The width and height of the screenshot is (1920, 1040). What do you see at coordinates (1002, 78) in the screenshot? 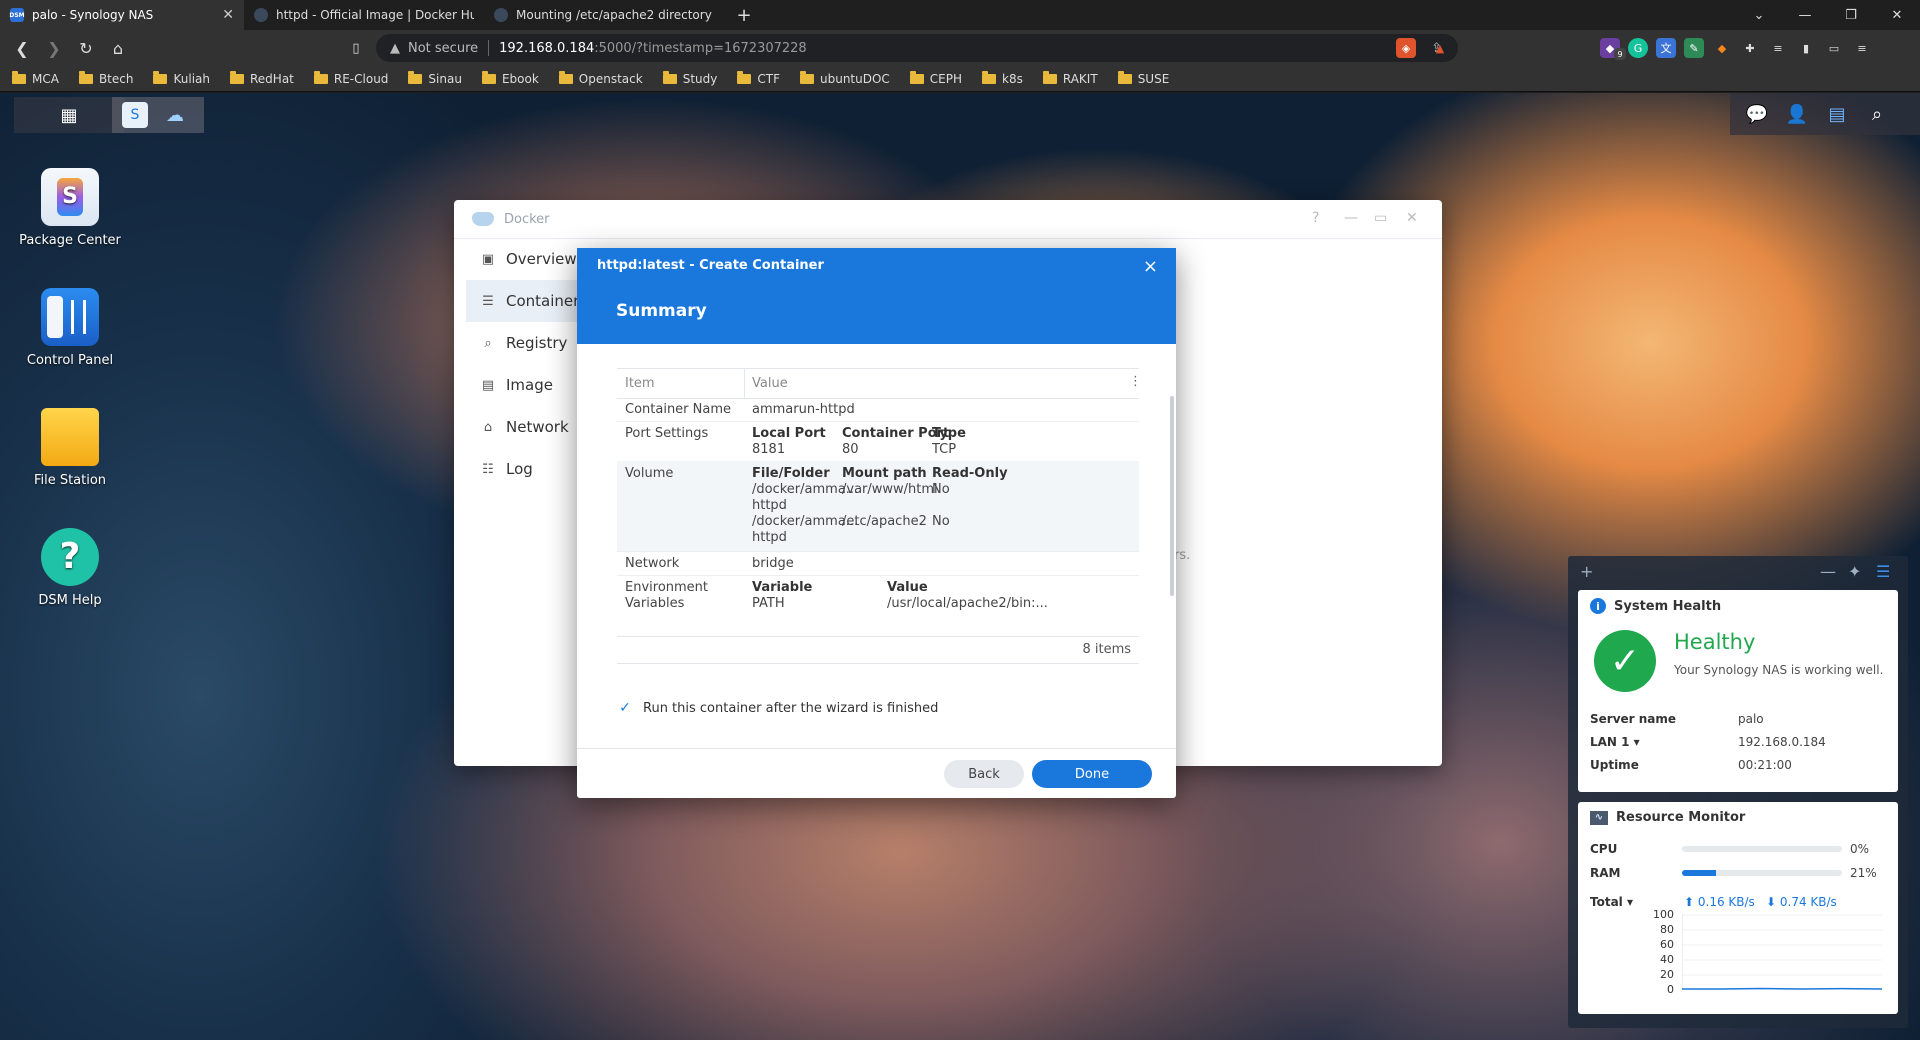
I see `bookmark-folder: k8s` at bounding box center [1002, 78].